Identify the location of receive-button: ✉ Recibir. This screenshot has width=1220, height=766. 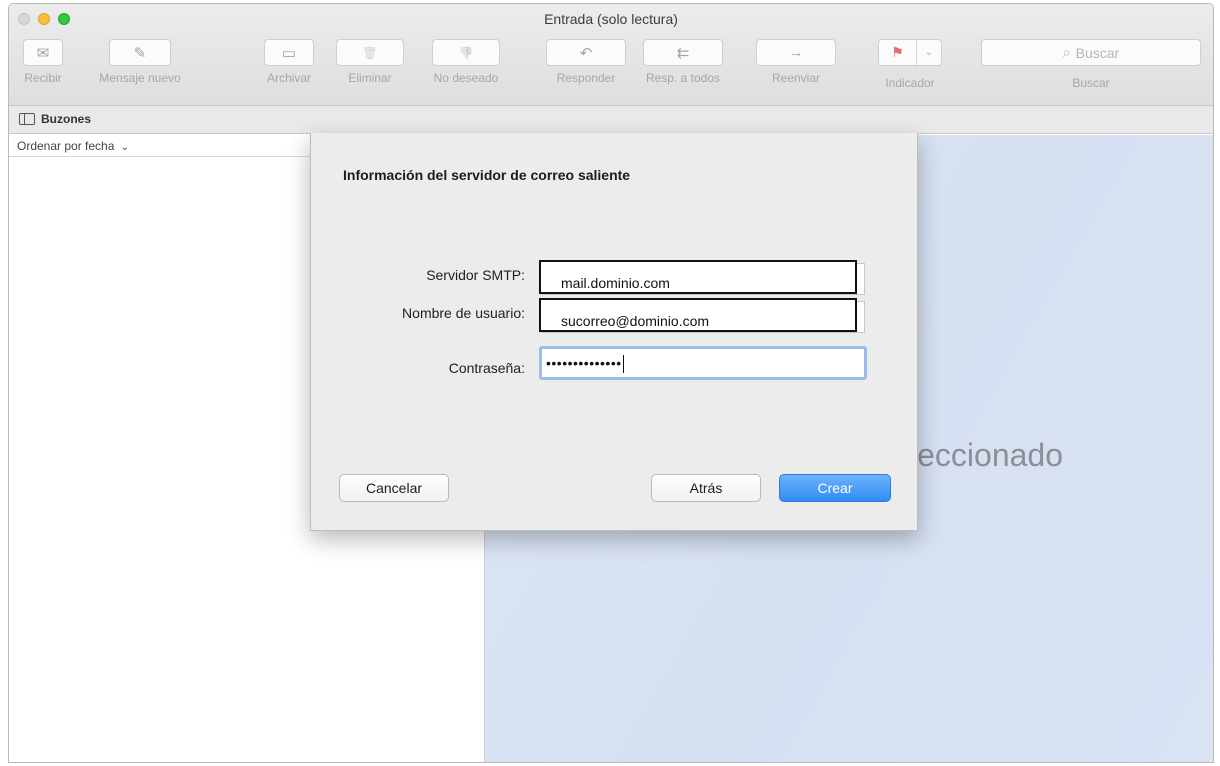
(43, 62).